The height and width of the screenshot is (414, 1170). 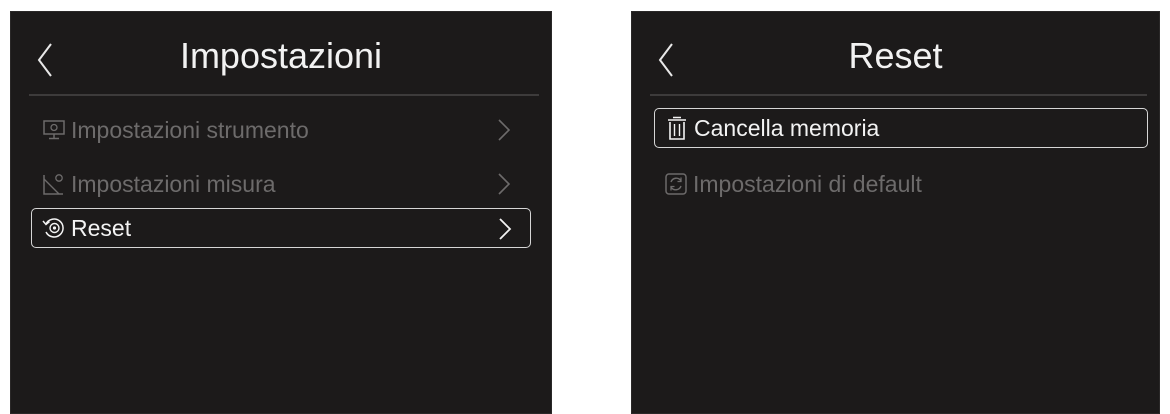 What do you see at coordinates (53, 184) in the screenshot?
I see `measure-settings-icon` at bounding box center [53, 184].